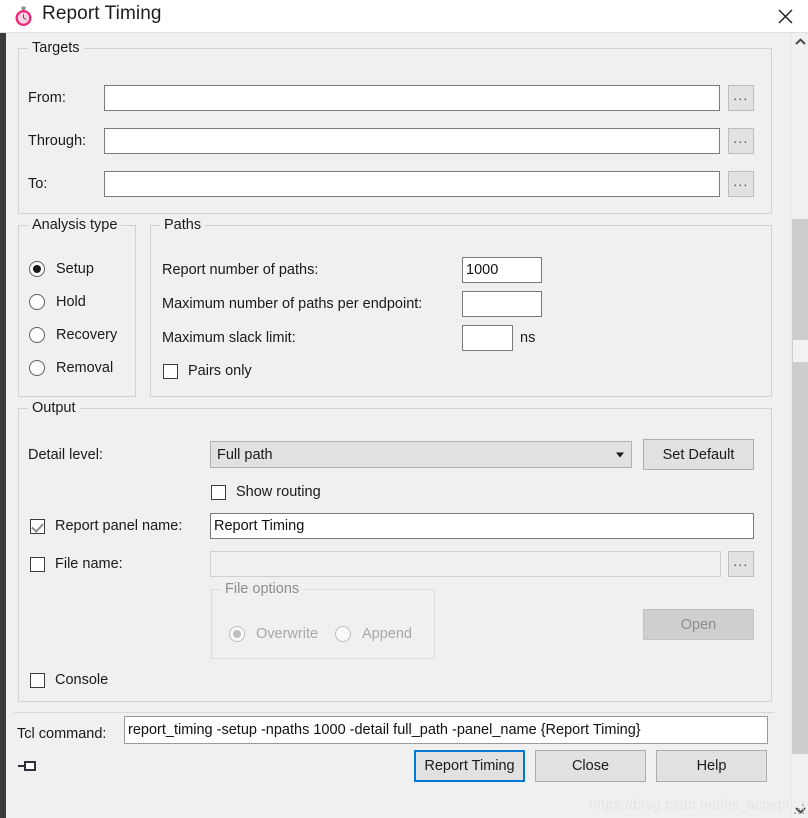 This screenshot has height=818, width=808. I want to click on targets-legend: Targets, so click(56, 48).